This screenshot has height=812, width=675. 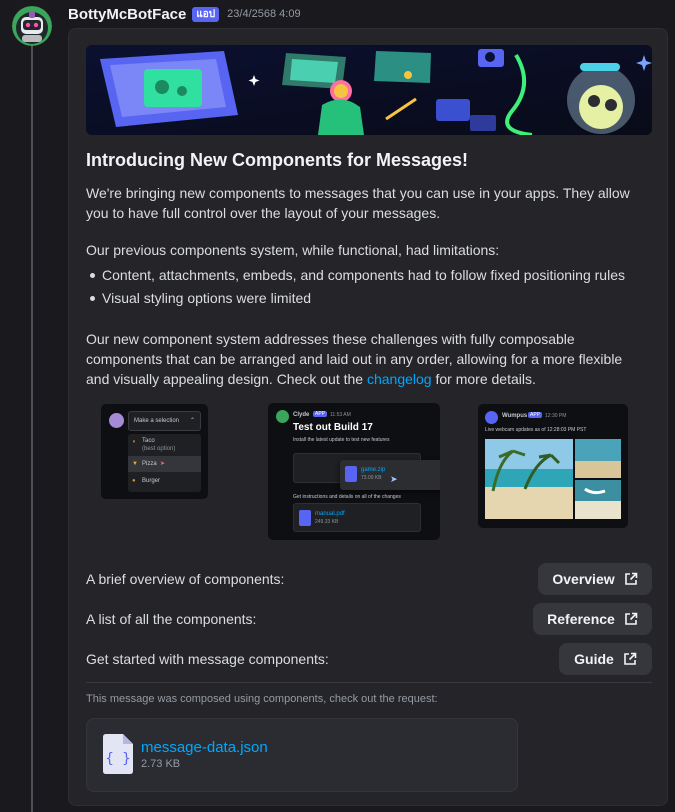 I want to click on banner-image, so click(x=369, y=90).